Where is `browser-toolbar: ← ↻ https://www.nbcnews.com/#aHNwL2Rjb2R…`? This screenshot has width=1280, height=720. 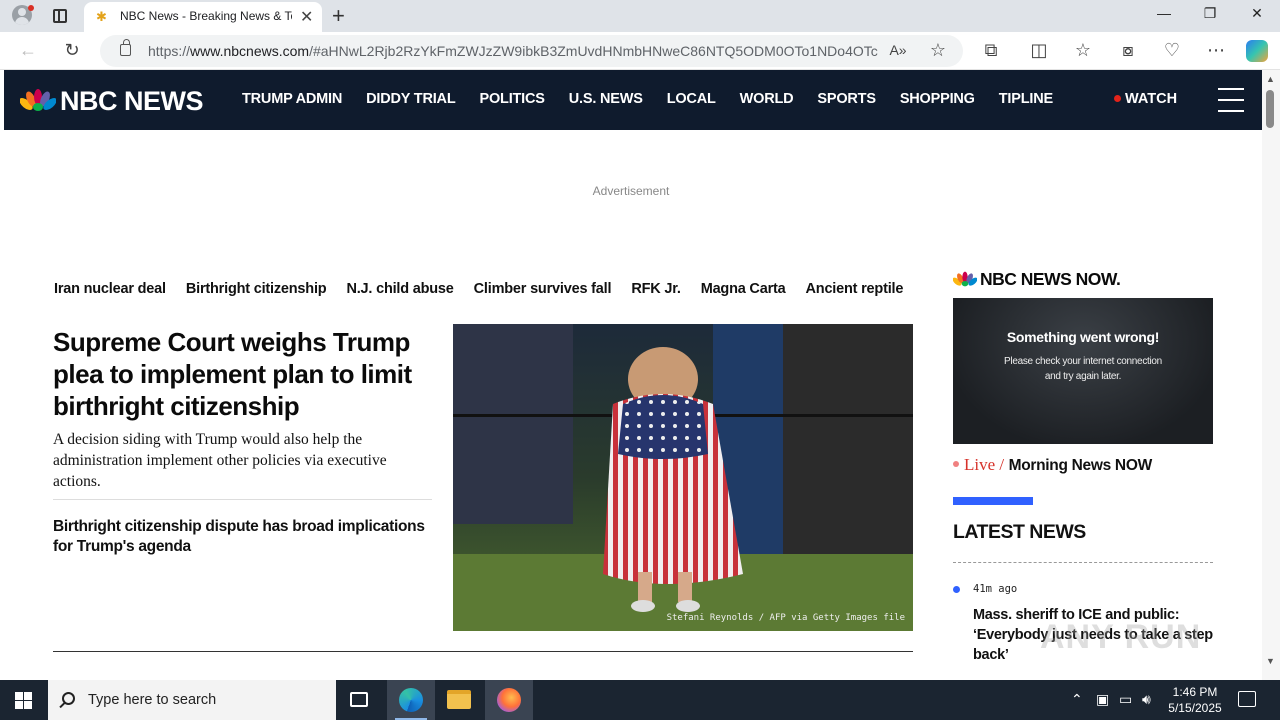
browser-toolbar: ← ↻ https://www.nbcnews.com/#aHNwL2Rjb2R… is located at coordinates (640, 51).